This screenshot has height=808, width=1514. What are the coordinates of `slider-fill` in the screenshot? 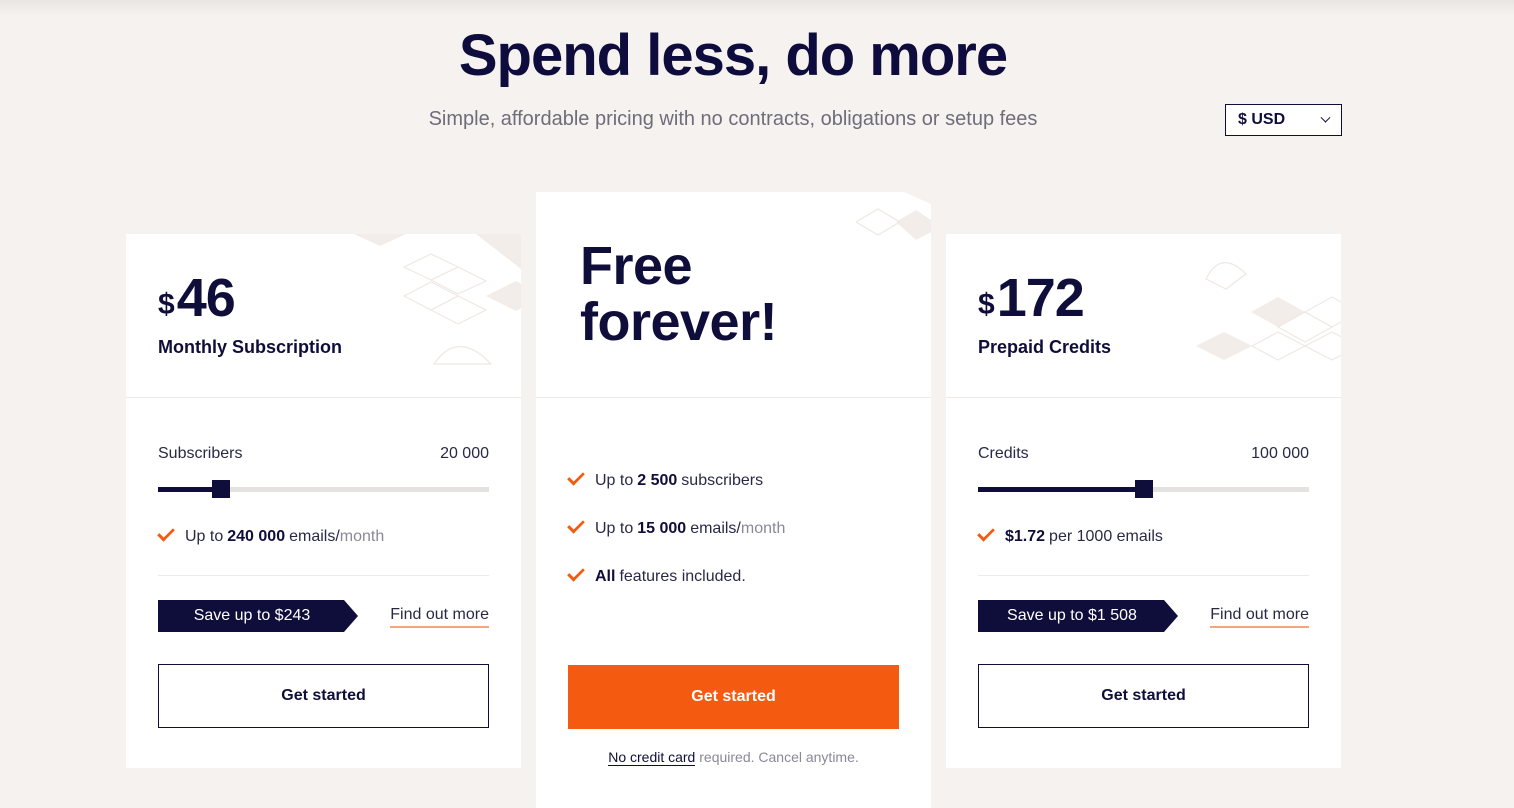 It's located at (1061, 489).